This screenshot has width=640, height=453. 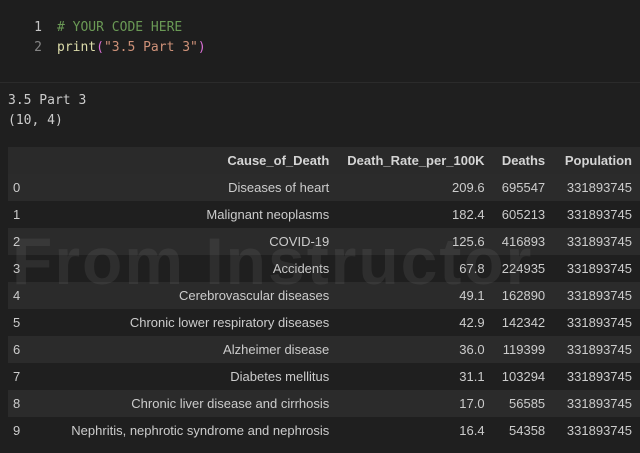 I want to click on cell-deaths: 224935, so click(x=523, y=268).